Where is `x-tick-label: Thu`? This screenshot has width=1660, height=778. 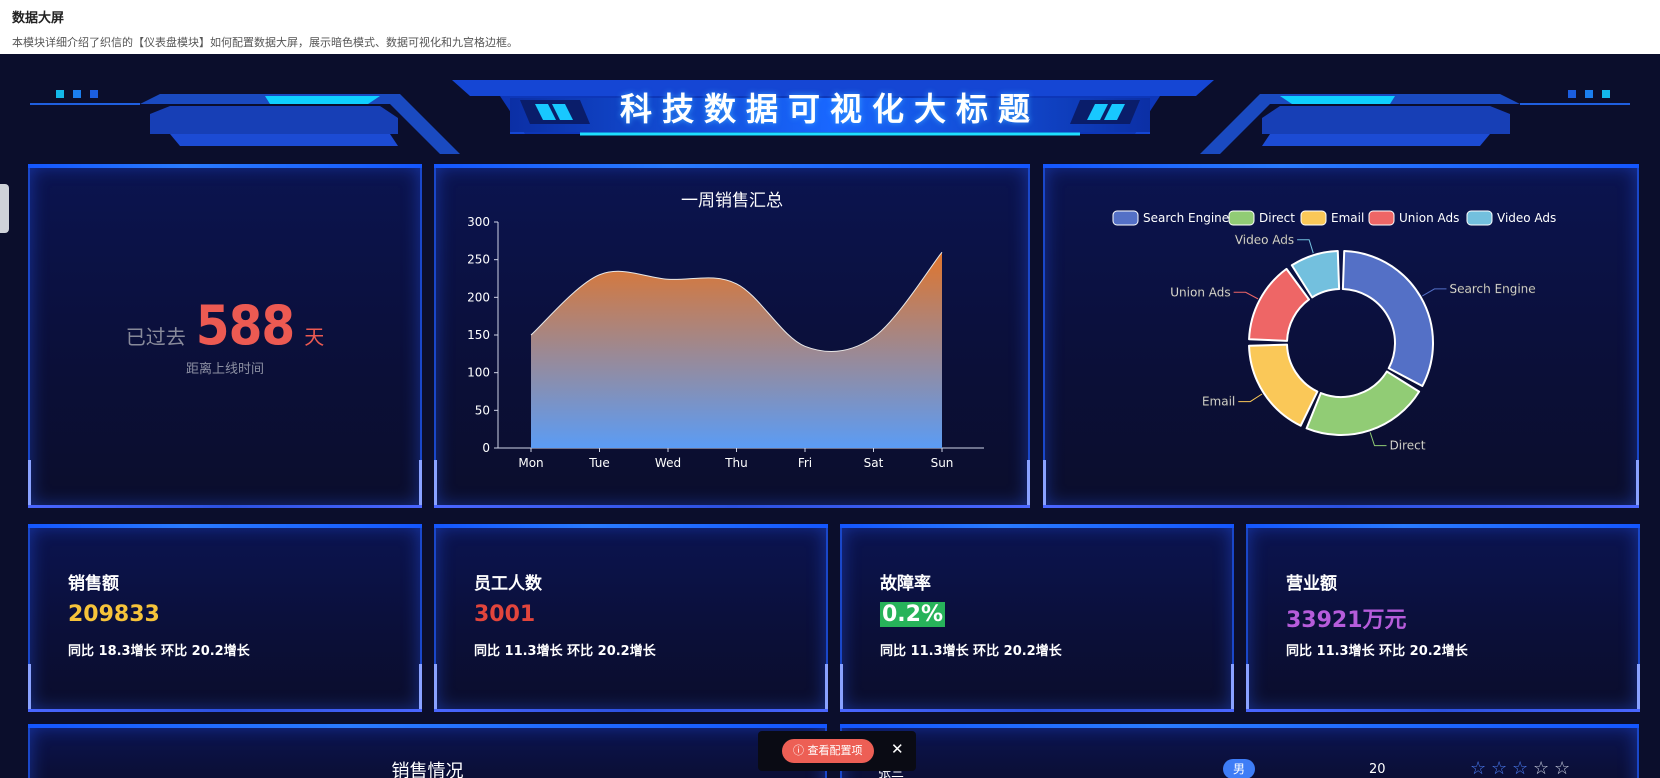
x-tick-label: Thu is located at coordinates (736, 463).